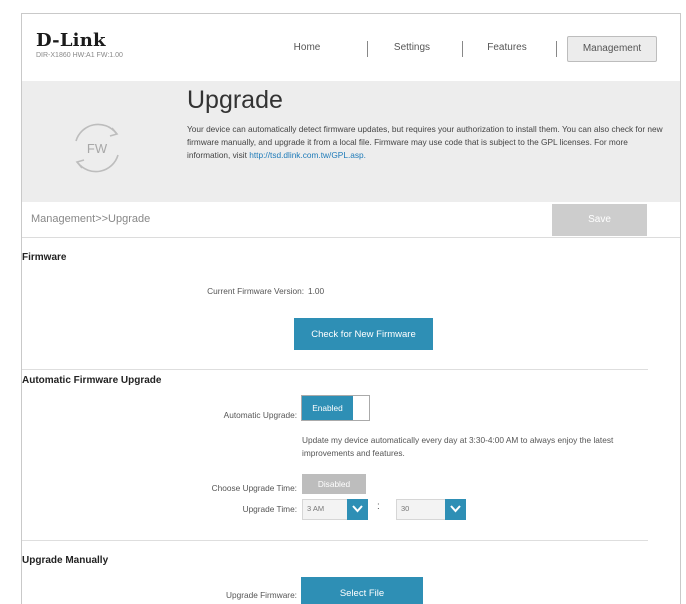  Describe the element at coordinates (269, 509) in the screenshot. I see `upgrade-time-label: Upgrade Time:` at that location.